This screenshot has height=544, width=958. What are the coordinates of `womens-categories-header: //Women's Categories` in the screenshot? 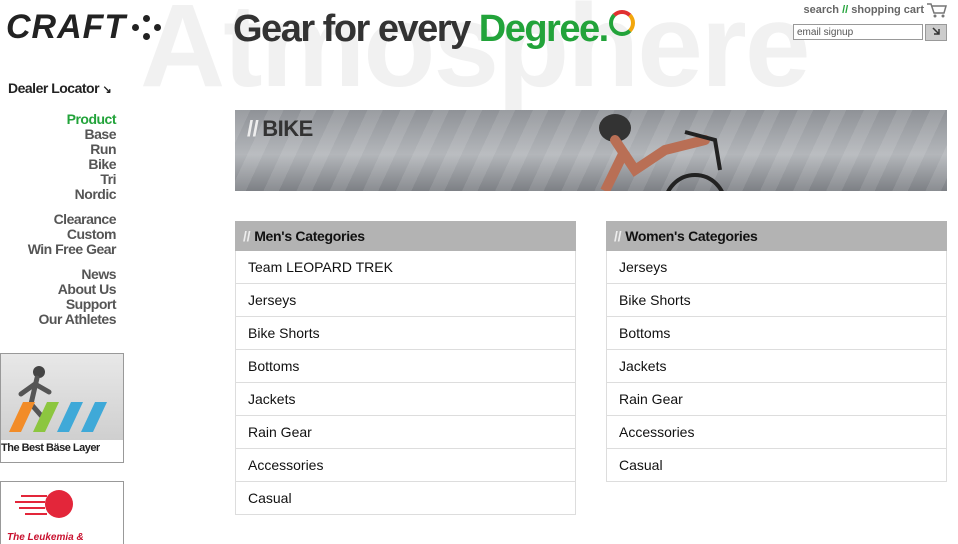 It's located at (776, 236).